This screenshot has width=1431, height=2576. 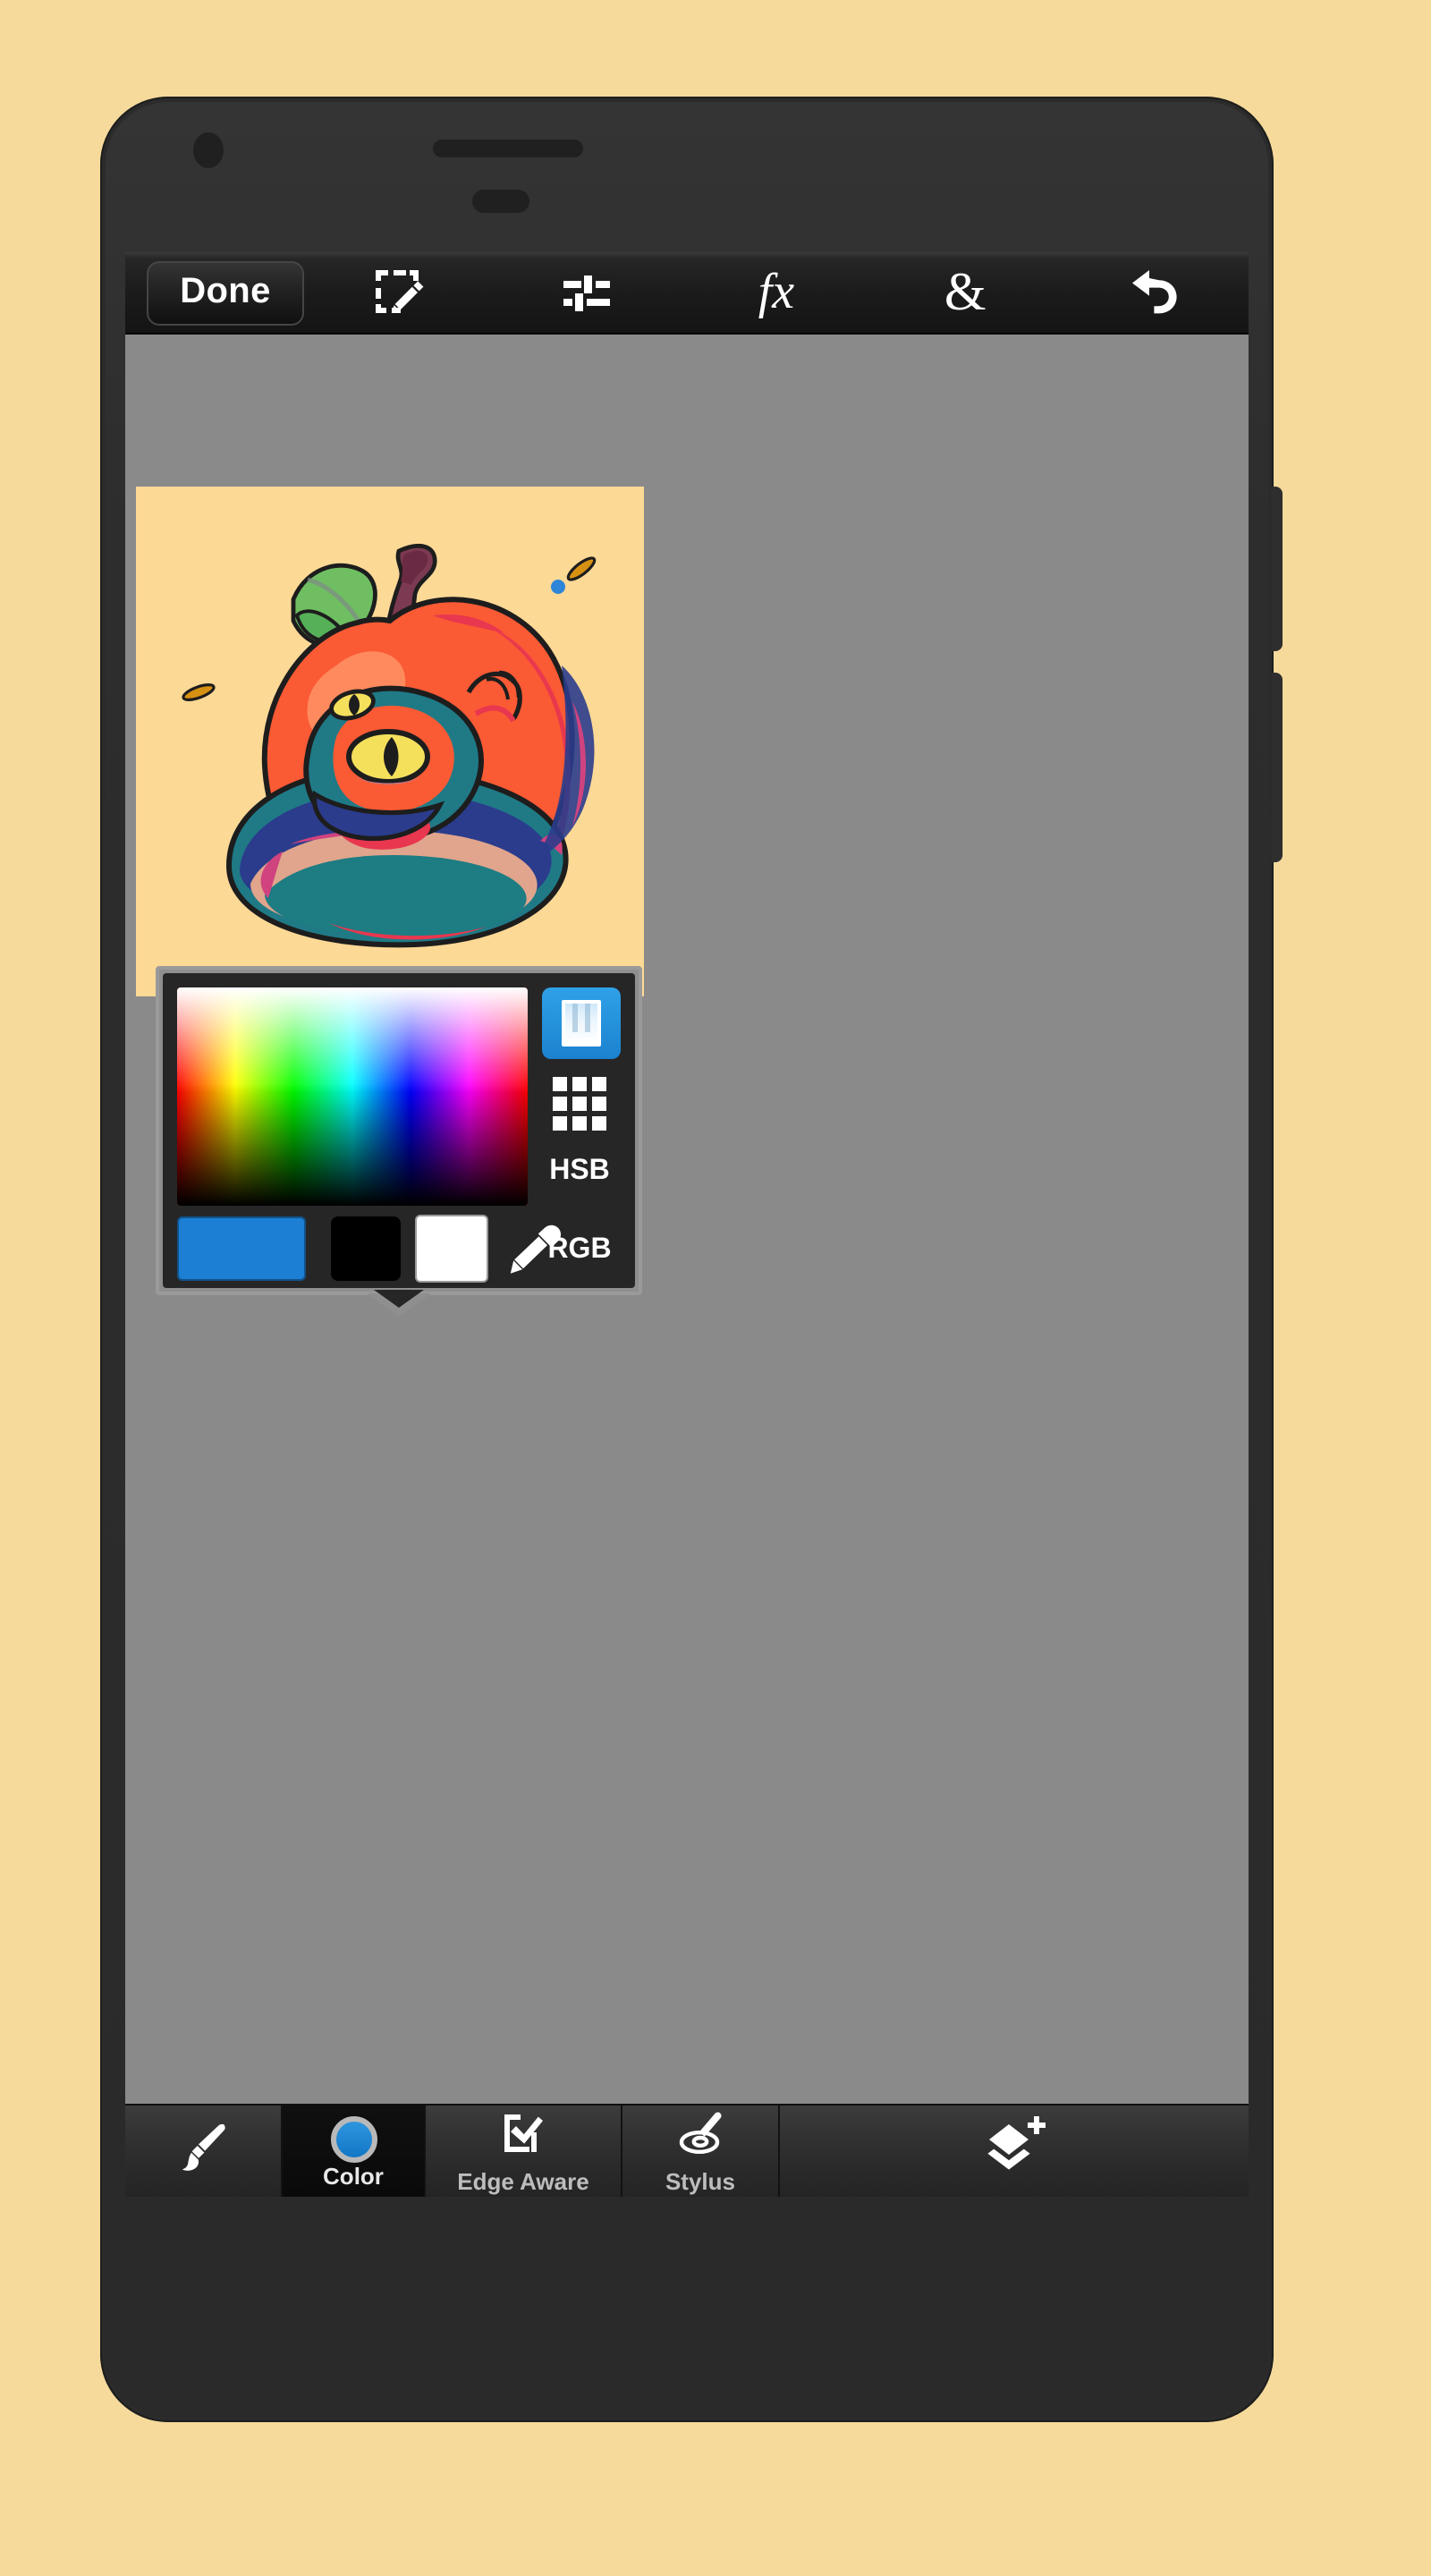 I want to click on color-tool-label: Color, so click(x=353, y=2175).